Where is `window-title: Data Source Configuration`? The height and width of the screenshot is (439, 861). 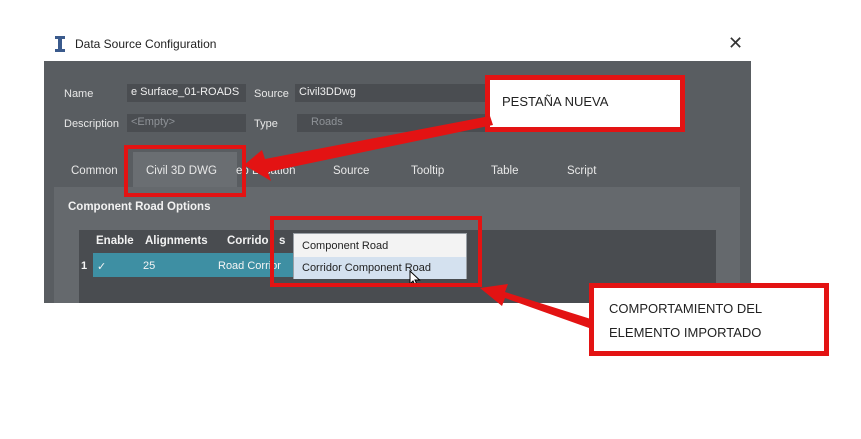 window-title: Data Source Configuration is located at coordinates (146, 44).